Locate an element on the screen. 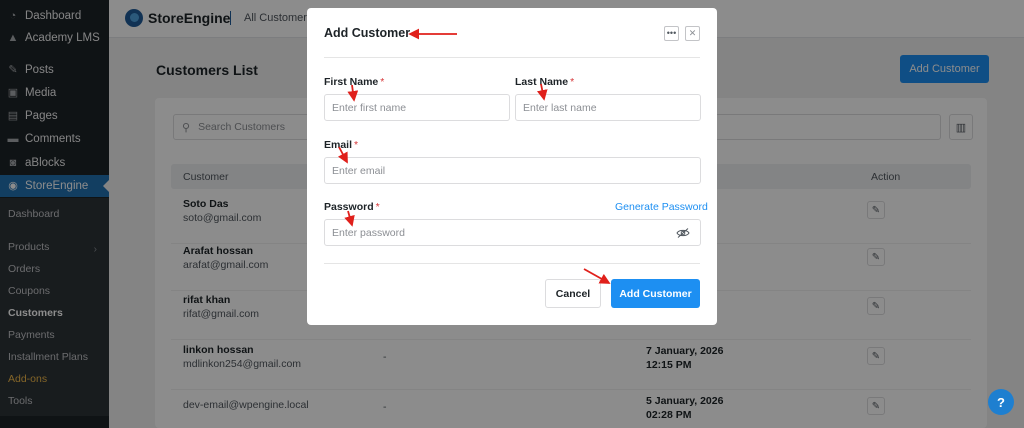  annotation-arrow-submit is located at coordinates (597, 276).